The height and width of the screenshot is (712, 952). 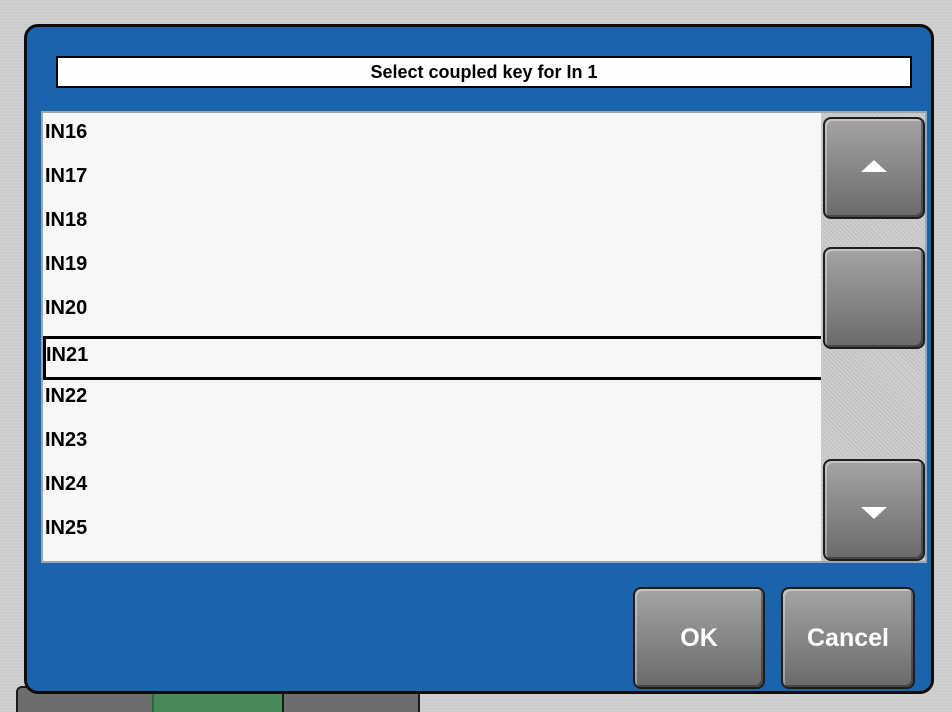 I want to click on list-item-selected: IN21, so click(x=432, y=358).